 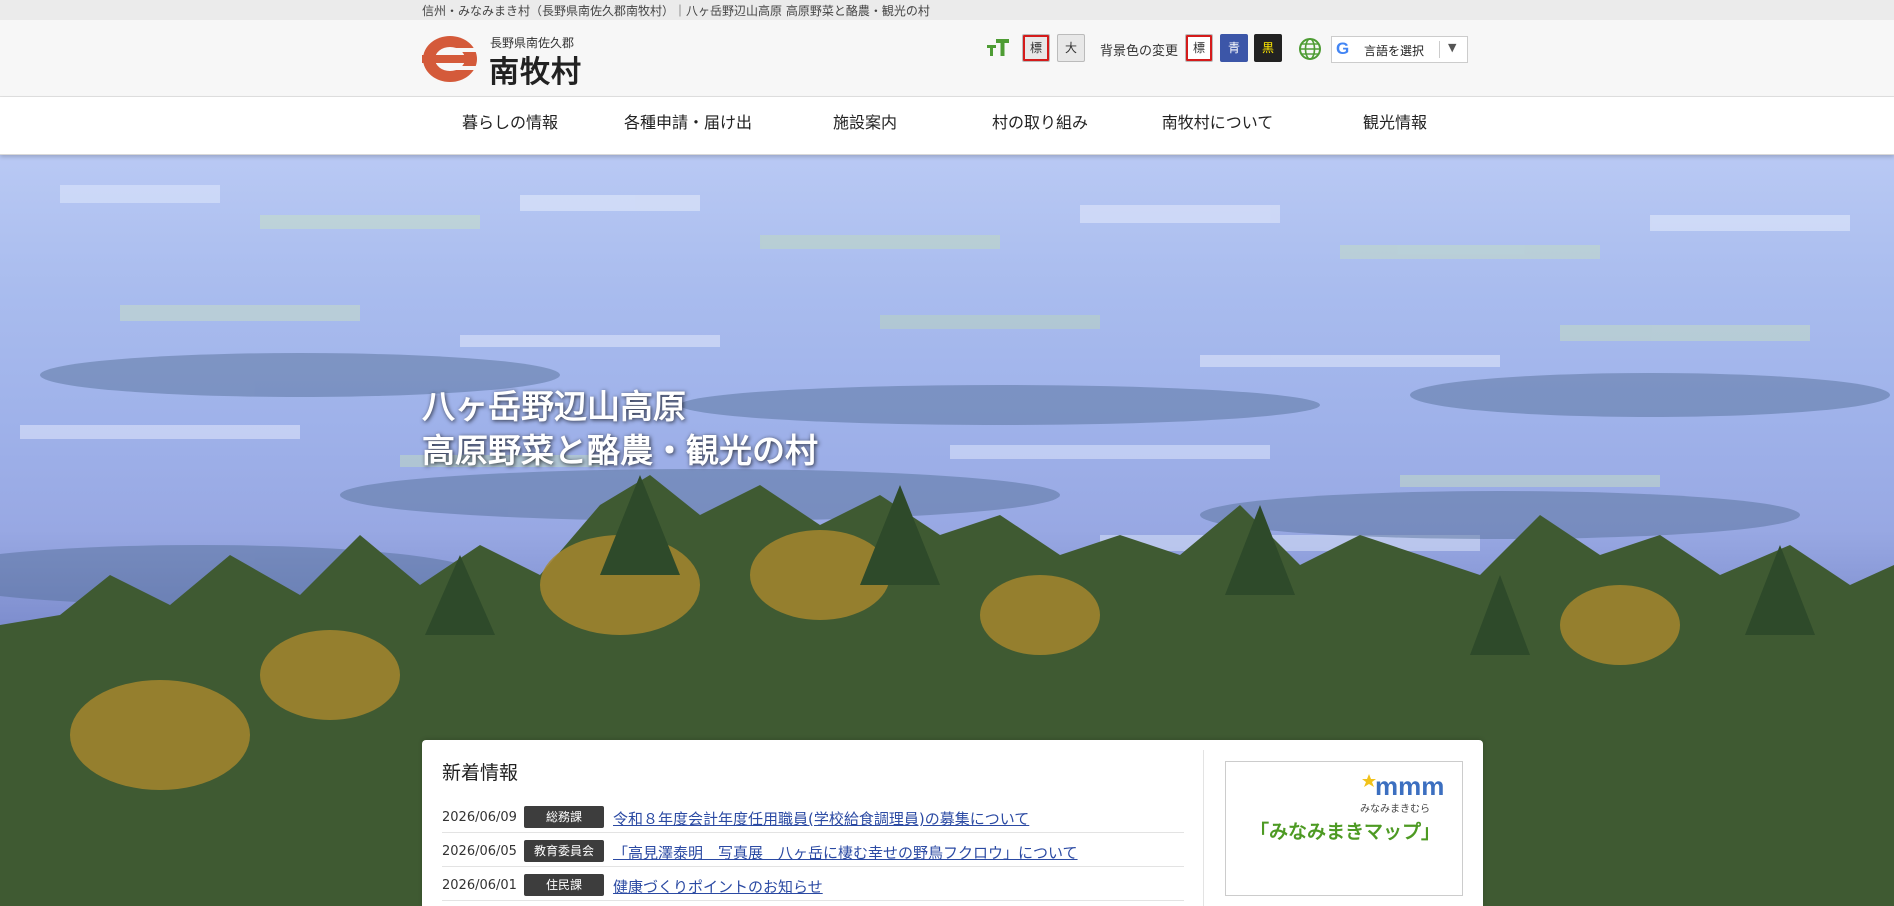 I want to click on news-title: 新着情報, so click(x=480, y=773).